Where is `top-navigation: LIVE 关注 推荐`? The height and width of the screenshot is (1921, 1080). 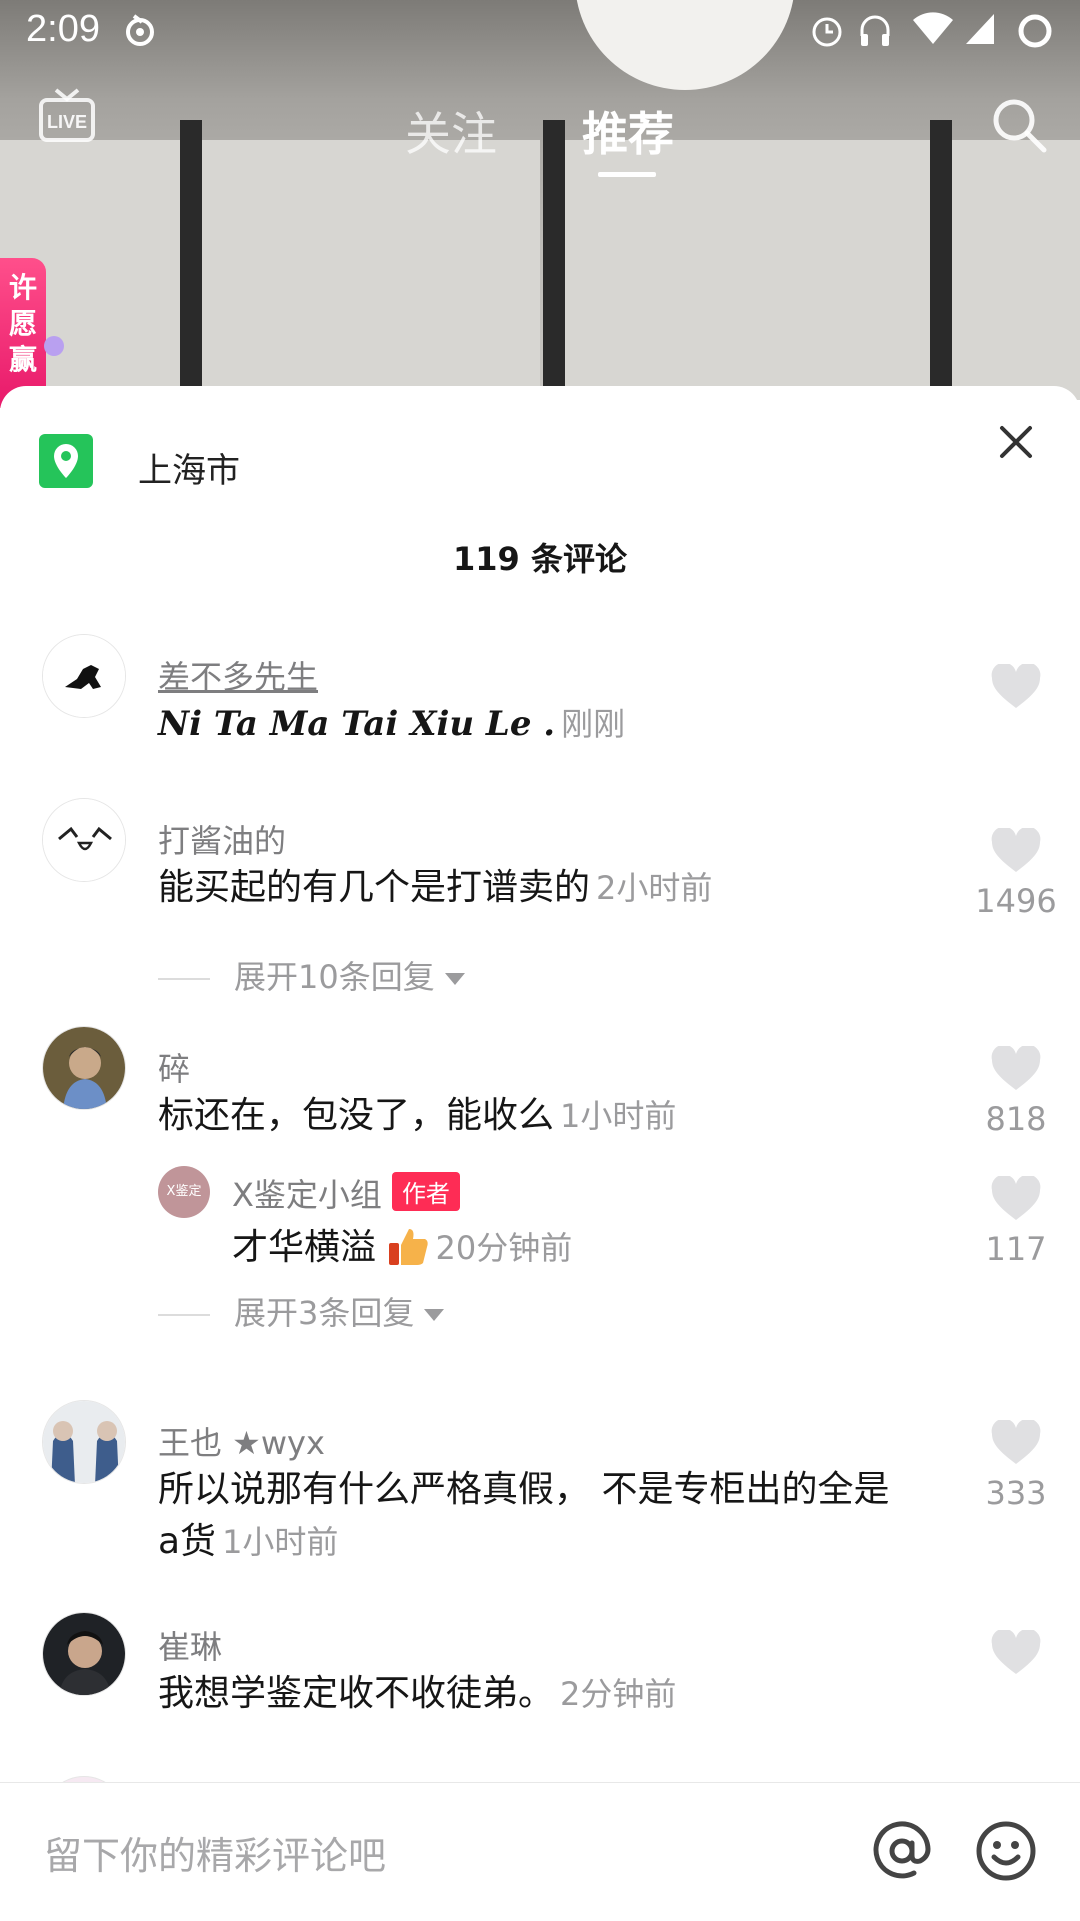
top-navigation: LIVE 关注 推荐 is located at coordinates (540, 135).